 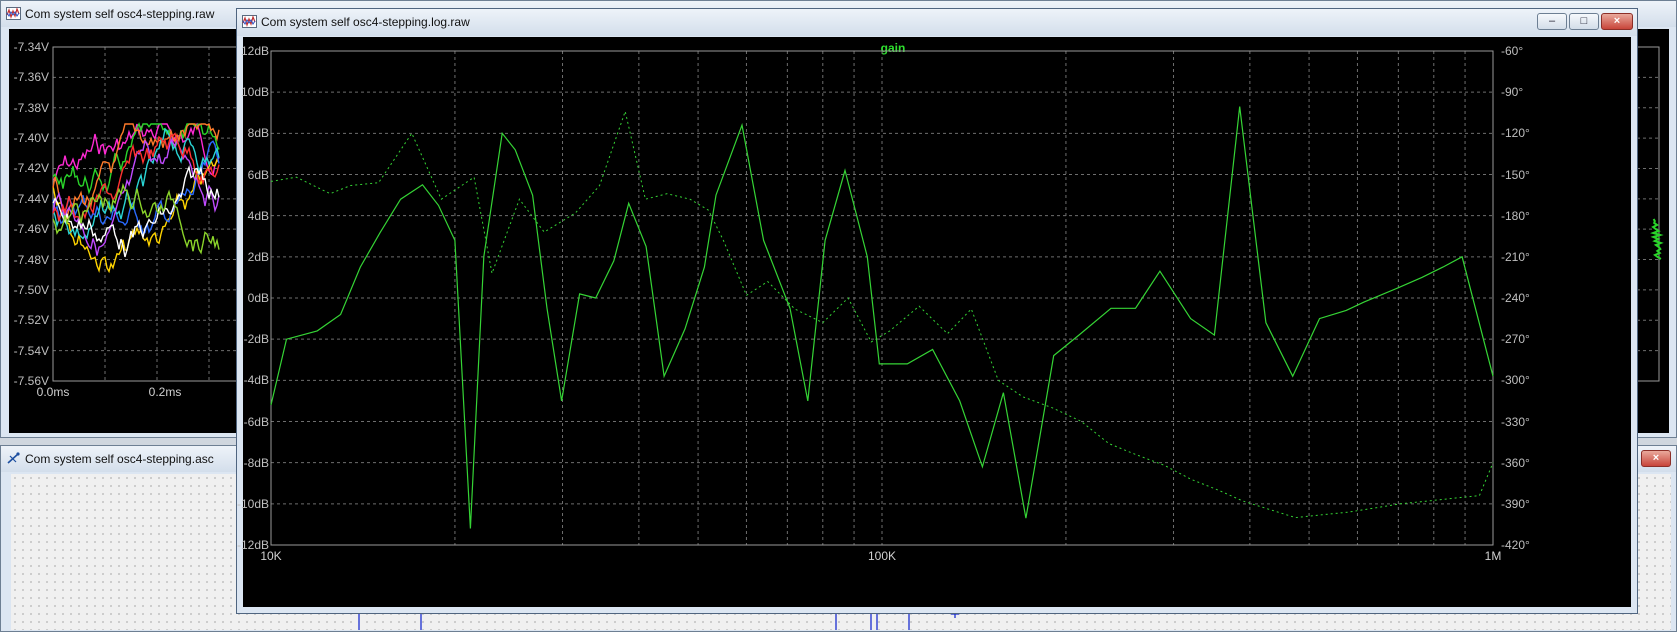 I want to click on y-right-tick-label: -330°, so click(x=1515, y=421).